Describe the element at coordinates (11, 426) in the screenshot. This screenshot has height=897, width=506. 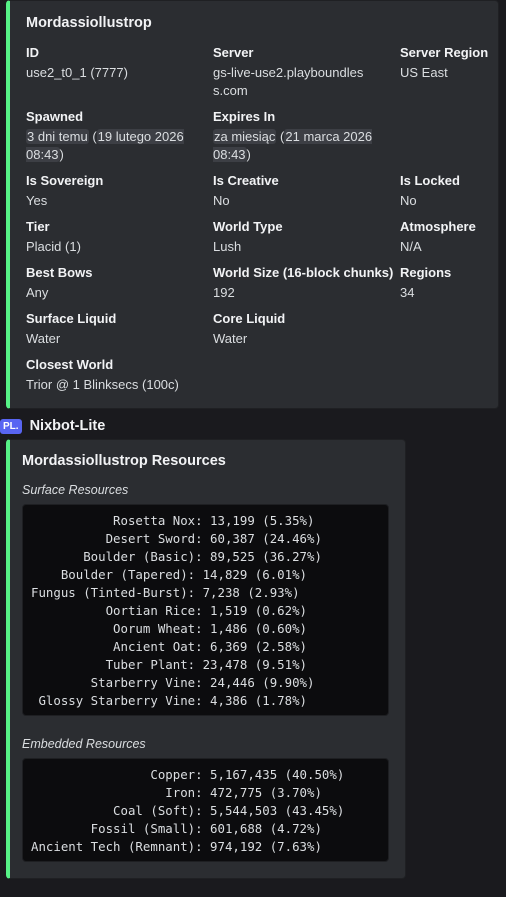
I see `bot-tag-badge: PL.` at that location.